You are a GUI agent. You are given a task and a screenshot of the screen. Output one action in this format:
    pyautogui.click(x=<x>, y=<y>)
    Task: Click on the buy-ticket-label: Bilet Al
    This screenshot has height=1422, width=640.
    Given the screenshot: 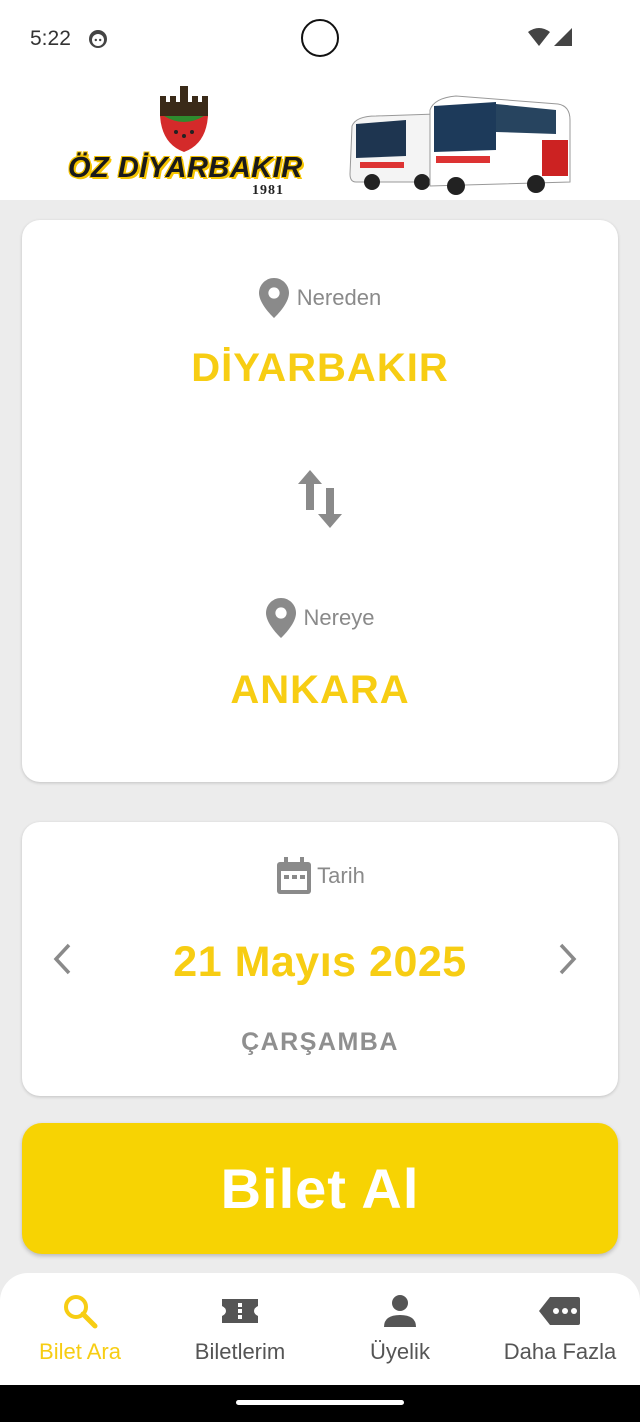 What is the action you would take?
    pyautogui.click(x=320, y=1188)
    